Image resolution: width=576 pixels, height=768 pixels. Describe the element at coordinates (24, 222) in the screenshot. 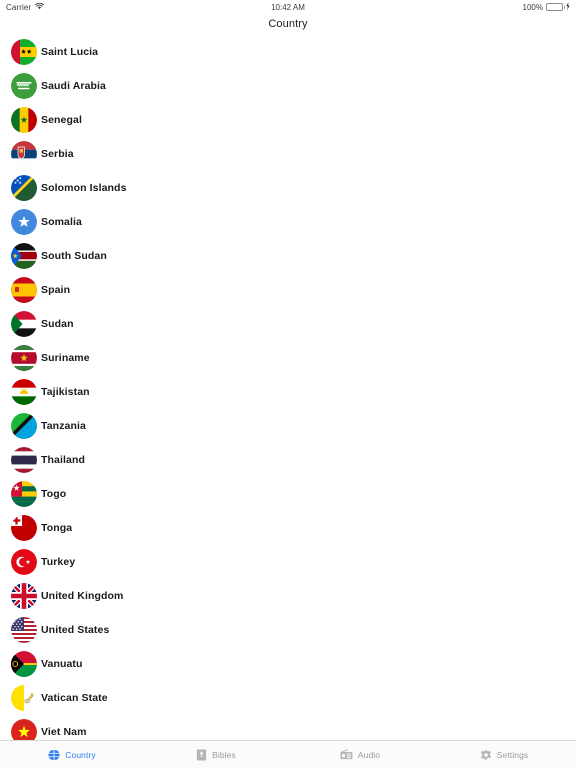

I see `flag-somalia-icon` at that location.